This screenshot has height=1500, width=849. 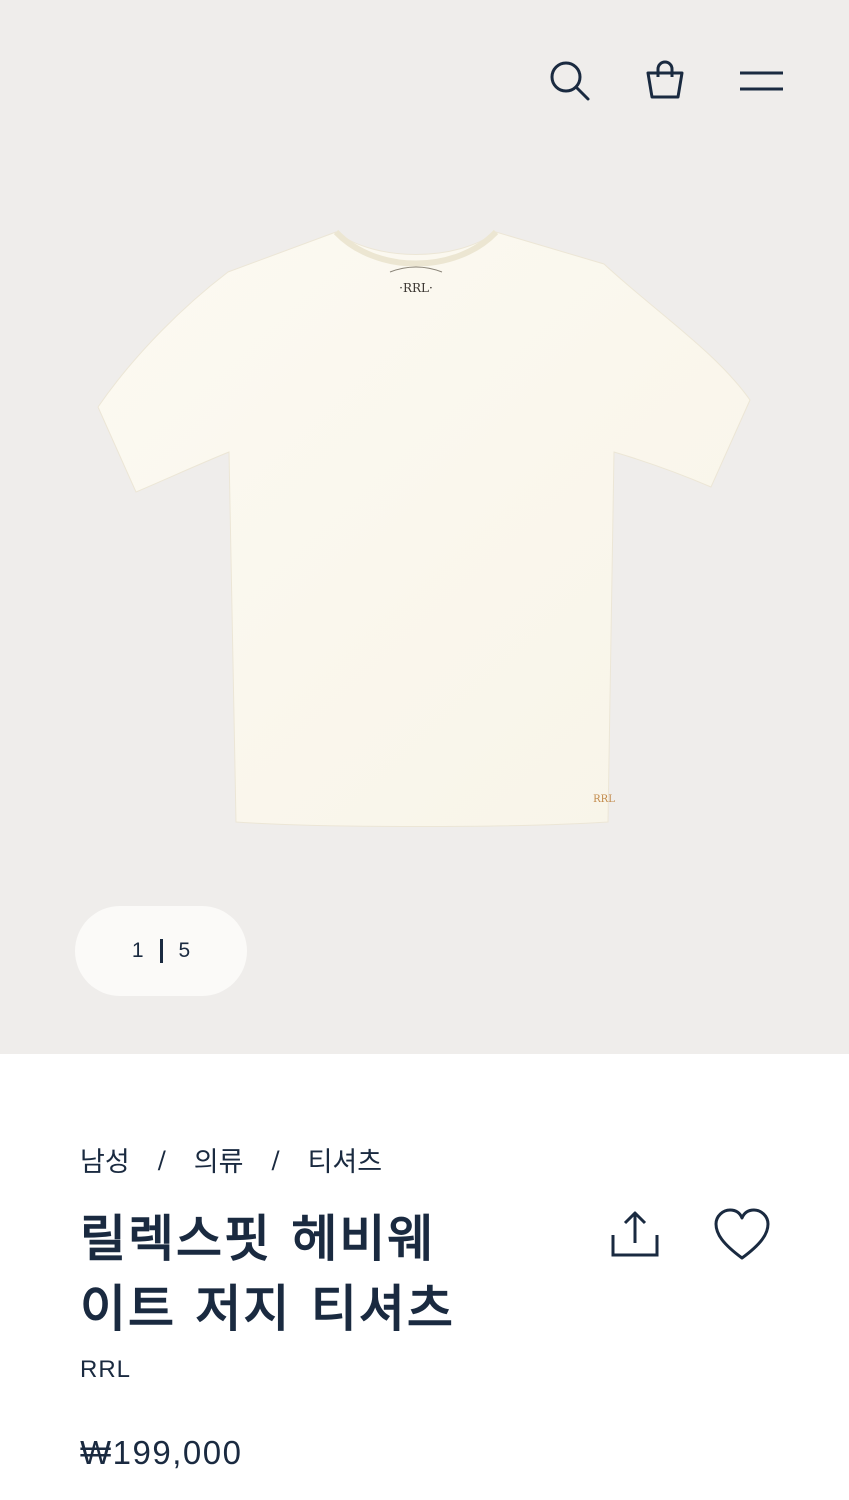 I want to click on breadcrumb: 남성 / 의류 / 티셔츠, so click(x=231, y=1159).